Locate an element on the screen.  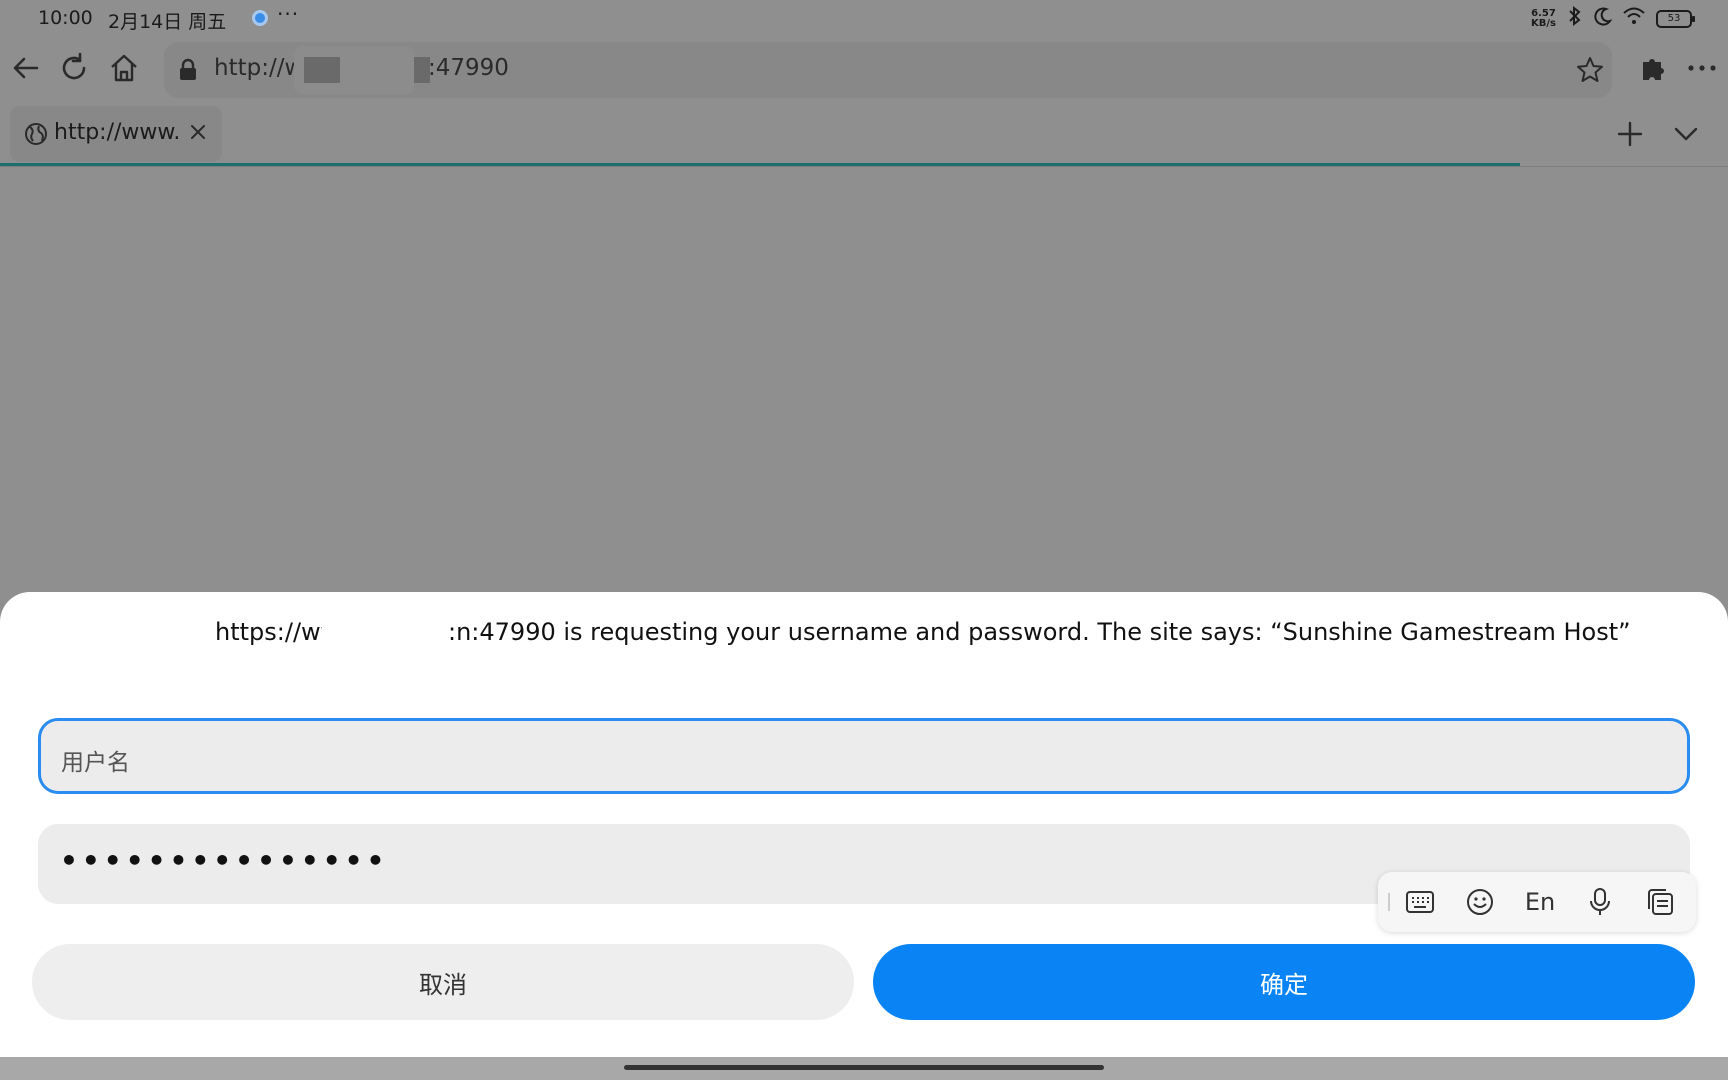
status-icons: 6.57 KB/s 53 is located at coordinates (1613, 18).